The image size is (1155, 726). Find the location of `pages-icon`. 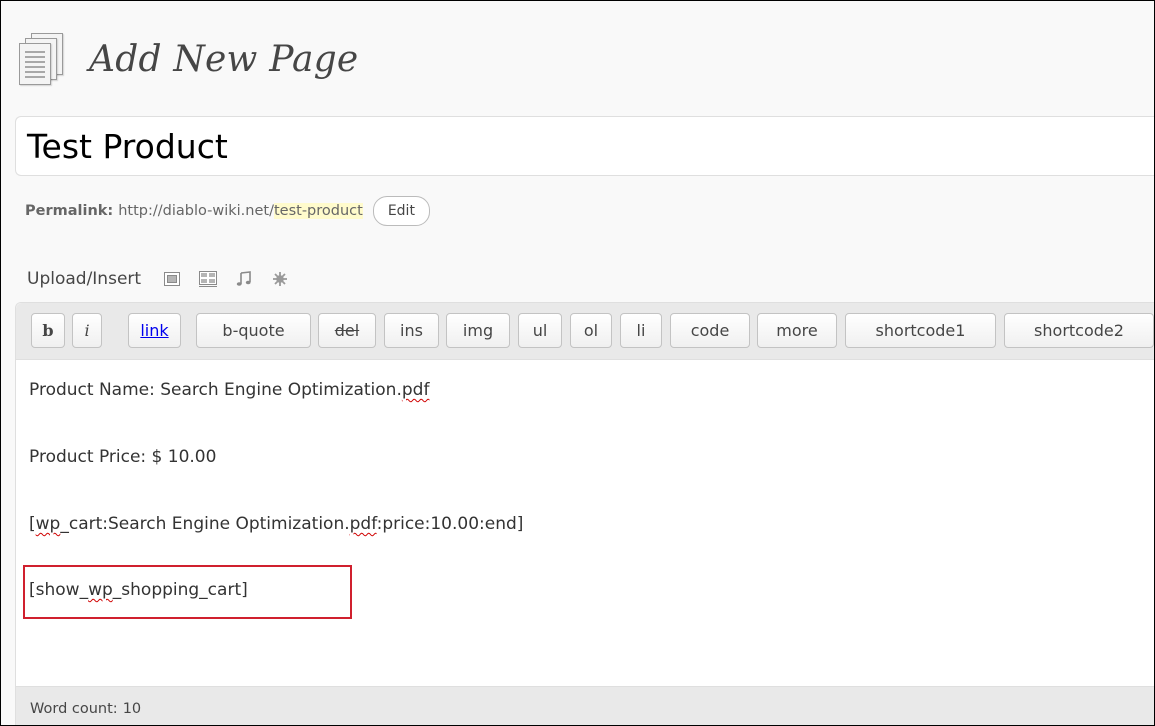

pages-icon is located at coordinates (41, 59).